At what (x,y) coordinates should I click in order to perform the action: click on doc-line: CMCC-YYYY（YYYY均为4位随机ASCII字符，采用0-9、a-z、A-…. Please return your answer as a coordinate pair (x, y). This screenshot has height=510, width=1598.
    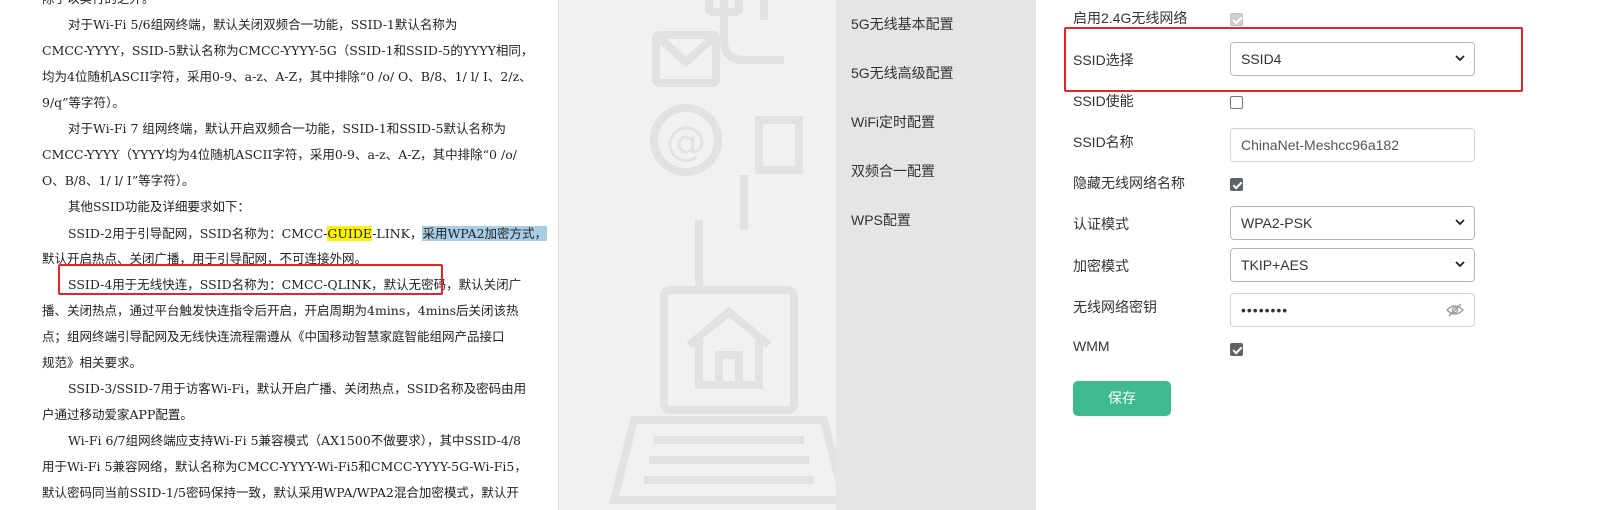
    Looking at the image, I should click on (279, 154).